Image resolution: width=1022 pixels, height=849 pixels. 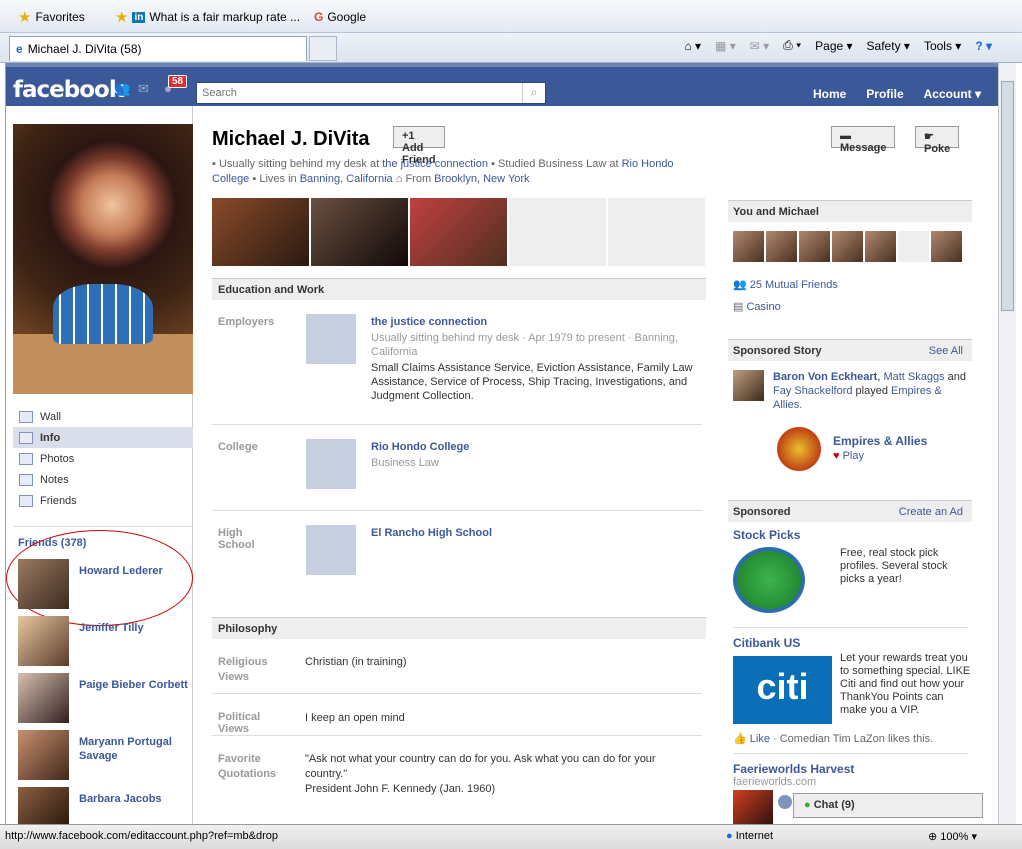 What do you see at coordinates (103, 479) in the screenshot?
I see `nav-notes: Notes` at bounding box center [103, 479].